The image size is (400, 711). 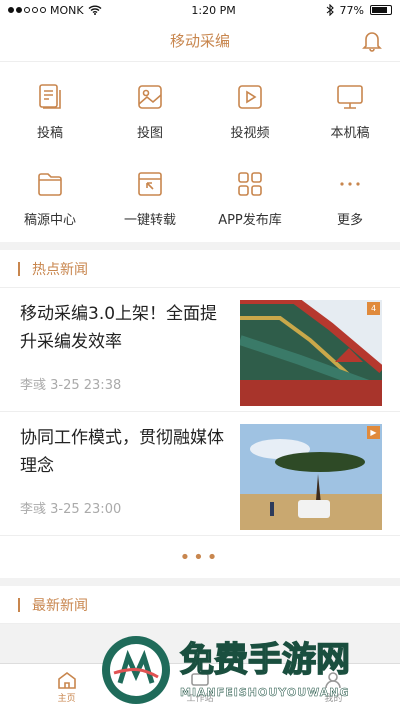 I want to click on watermark-text: 免费手游网, so click(x=265, y=660).